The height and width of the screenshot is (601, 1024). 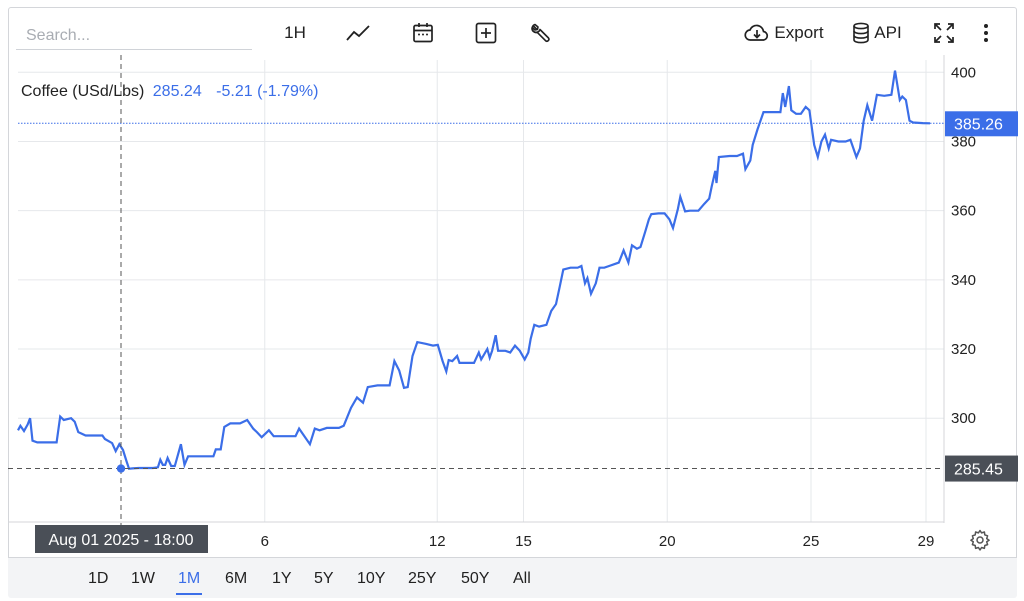 I want to click on crosshair-price-tag: 285.45, so click(x=981, y=468).